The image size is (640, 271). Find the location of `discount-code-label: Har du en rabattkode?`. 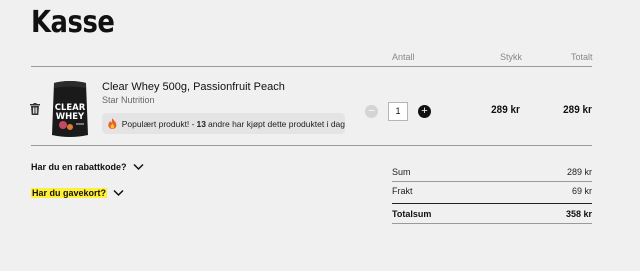

discount-code-label: Har du en rabattkode? is located at coordinates (79, 167).